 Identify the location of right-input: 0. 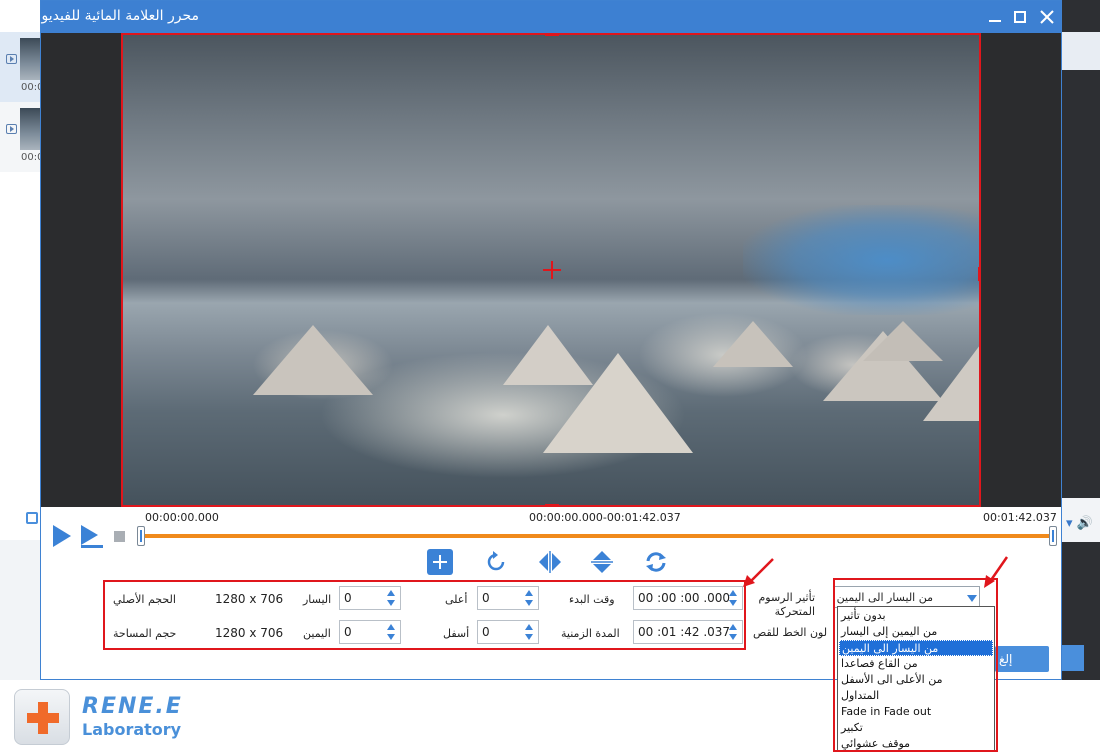
(370, 632).